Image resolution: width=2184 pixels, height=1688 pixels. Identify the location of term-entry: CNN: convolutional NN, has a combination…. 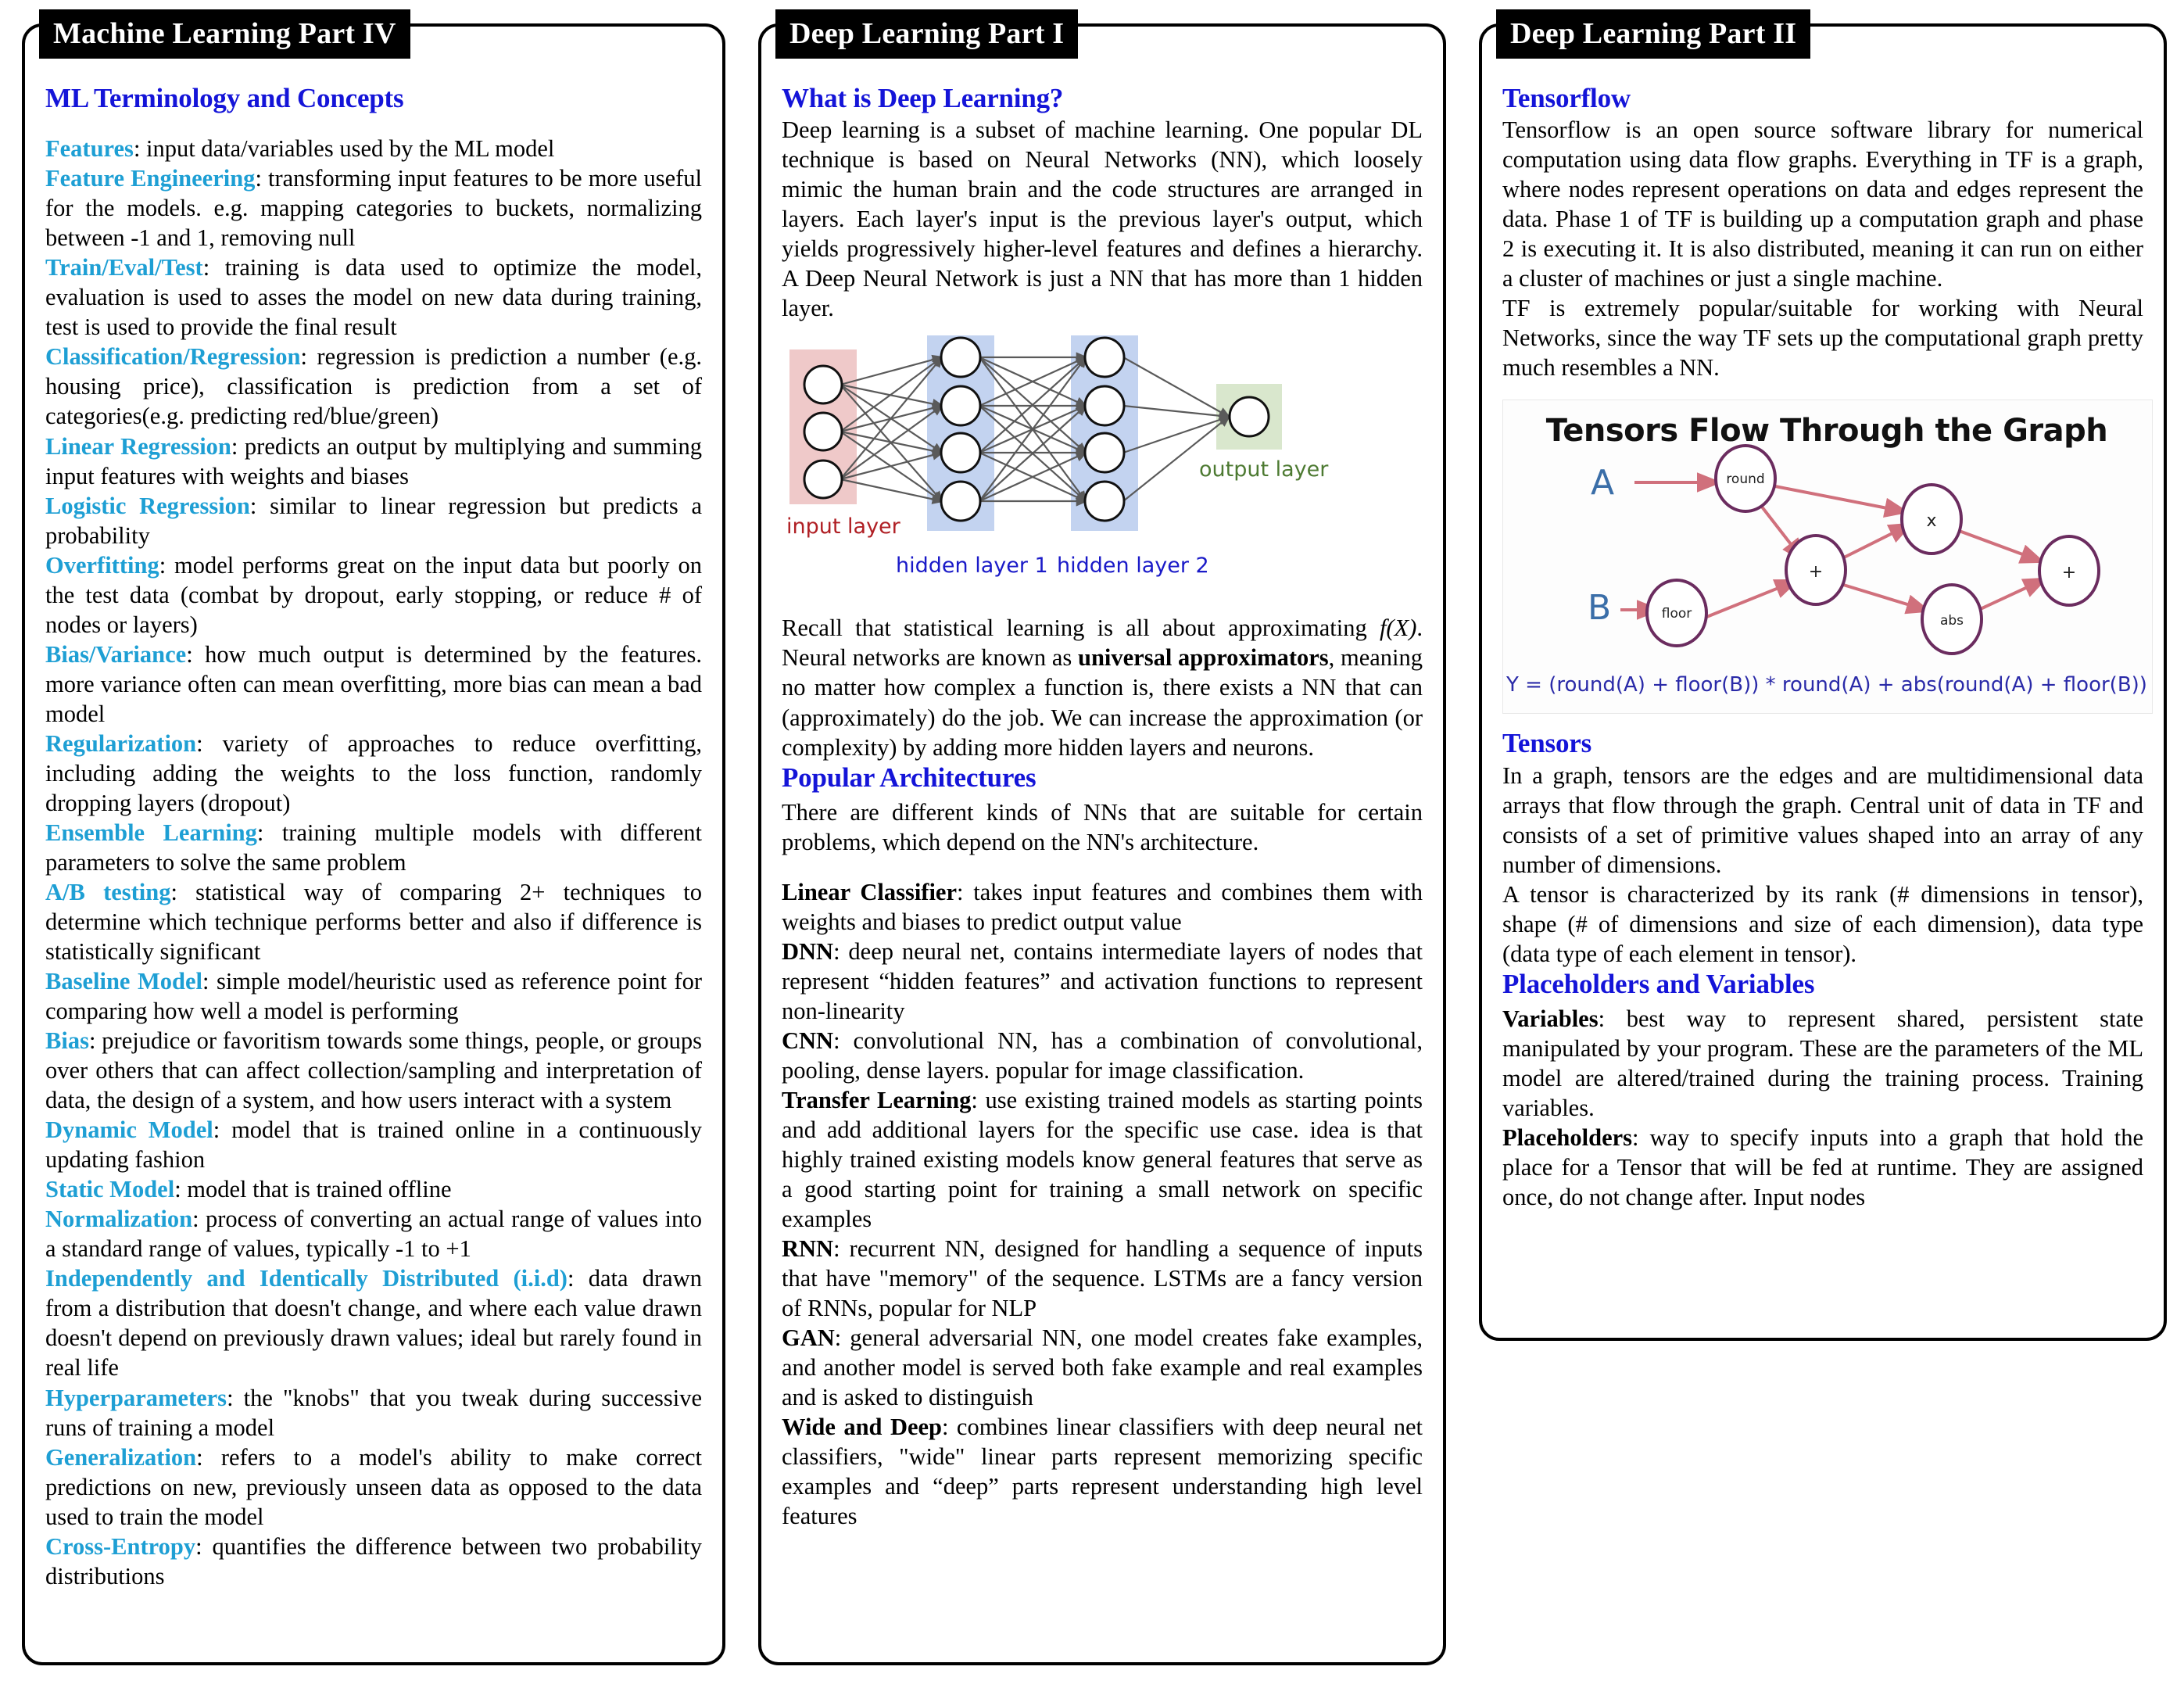
(1102, 1055).